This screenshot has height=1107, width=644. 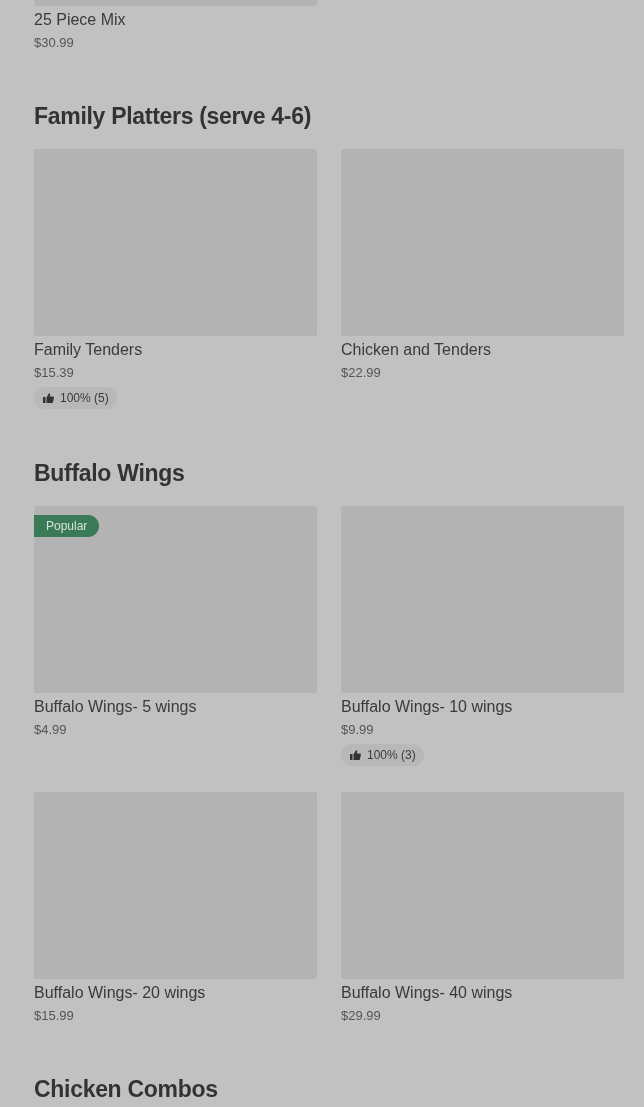 What do you see at coordinates (427, 707) in the screenshot?
I see `item-name: Buffalo Wings- 10 wings` at bounding box center [427, 707].